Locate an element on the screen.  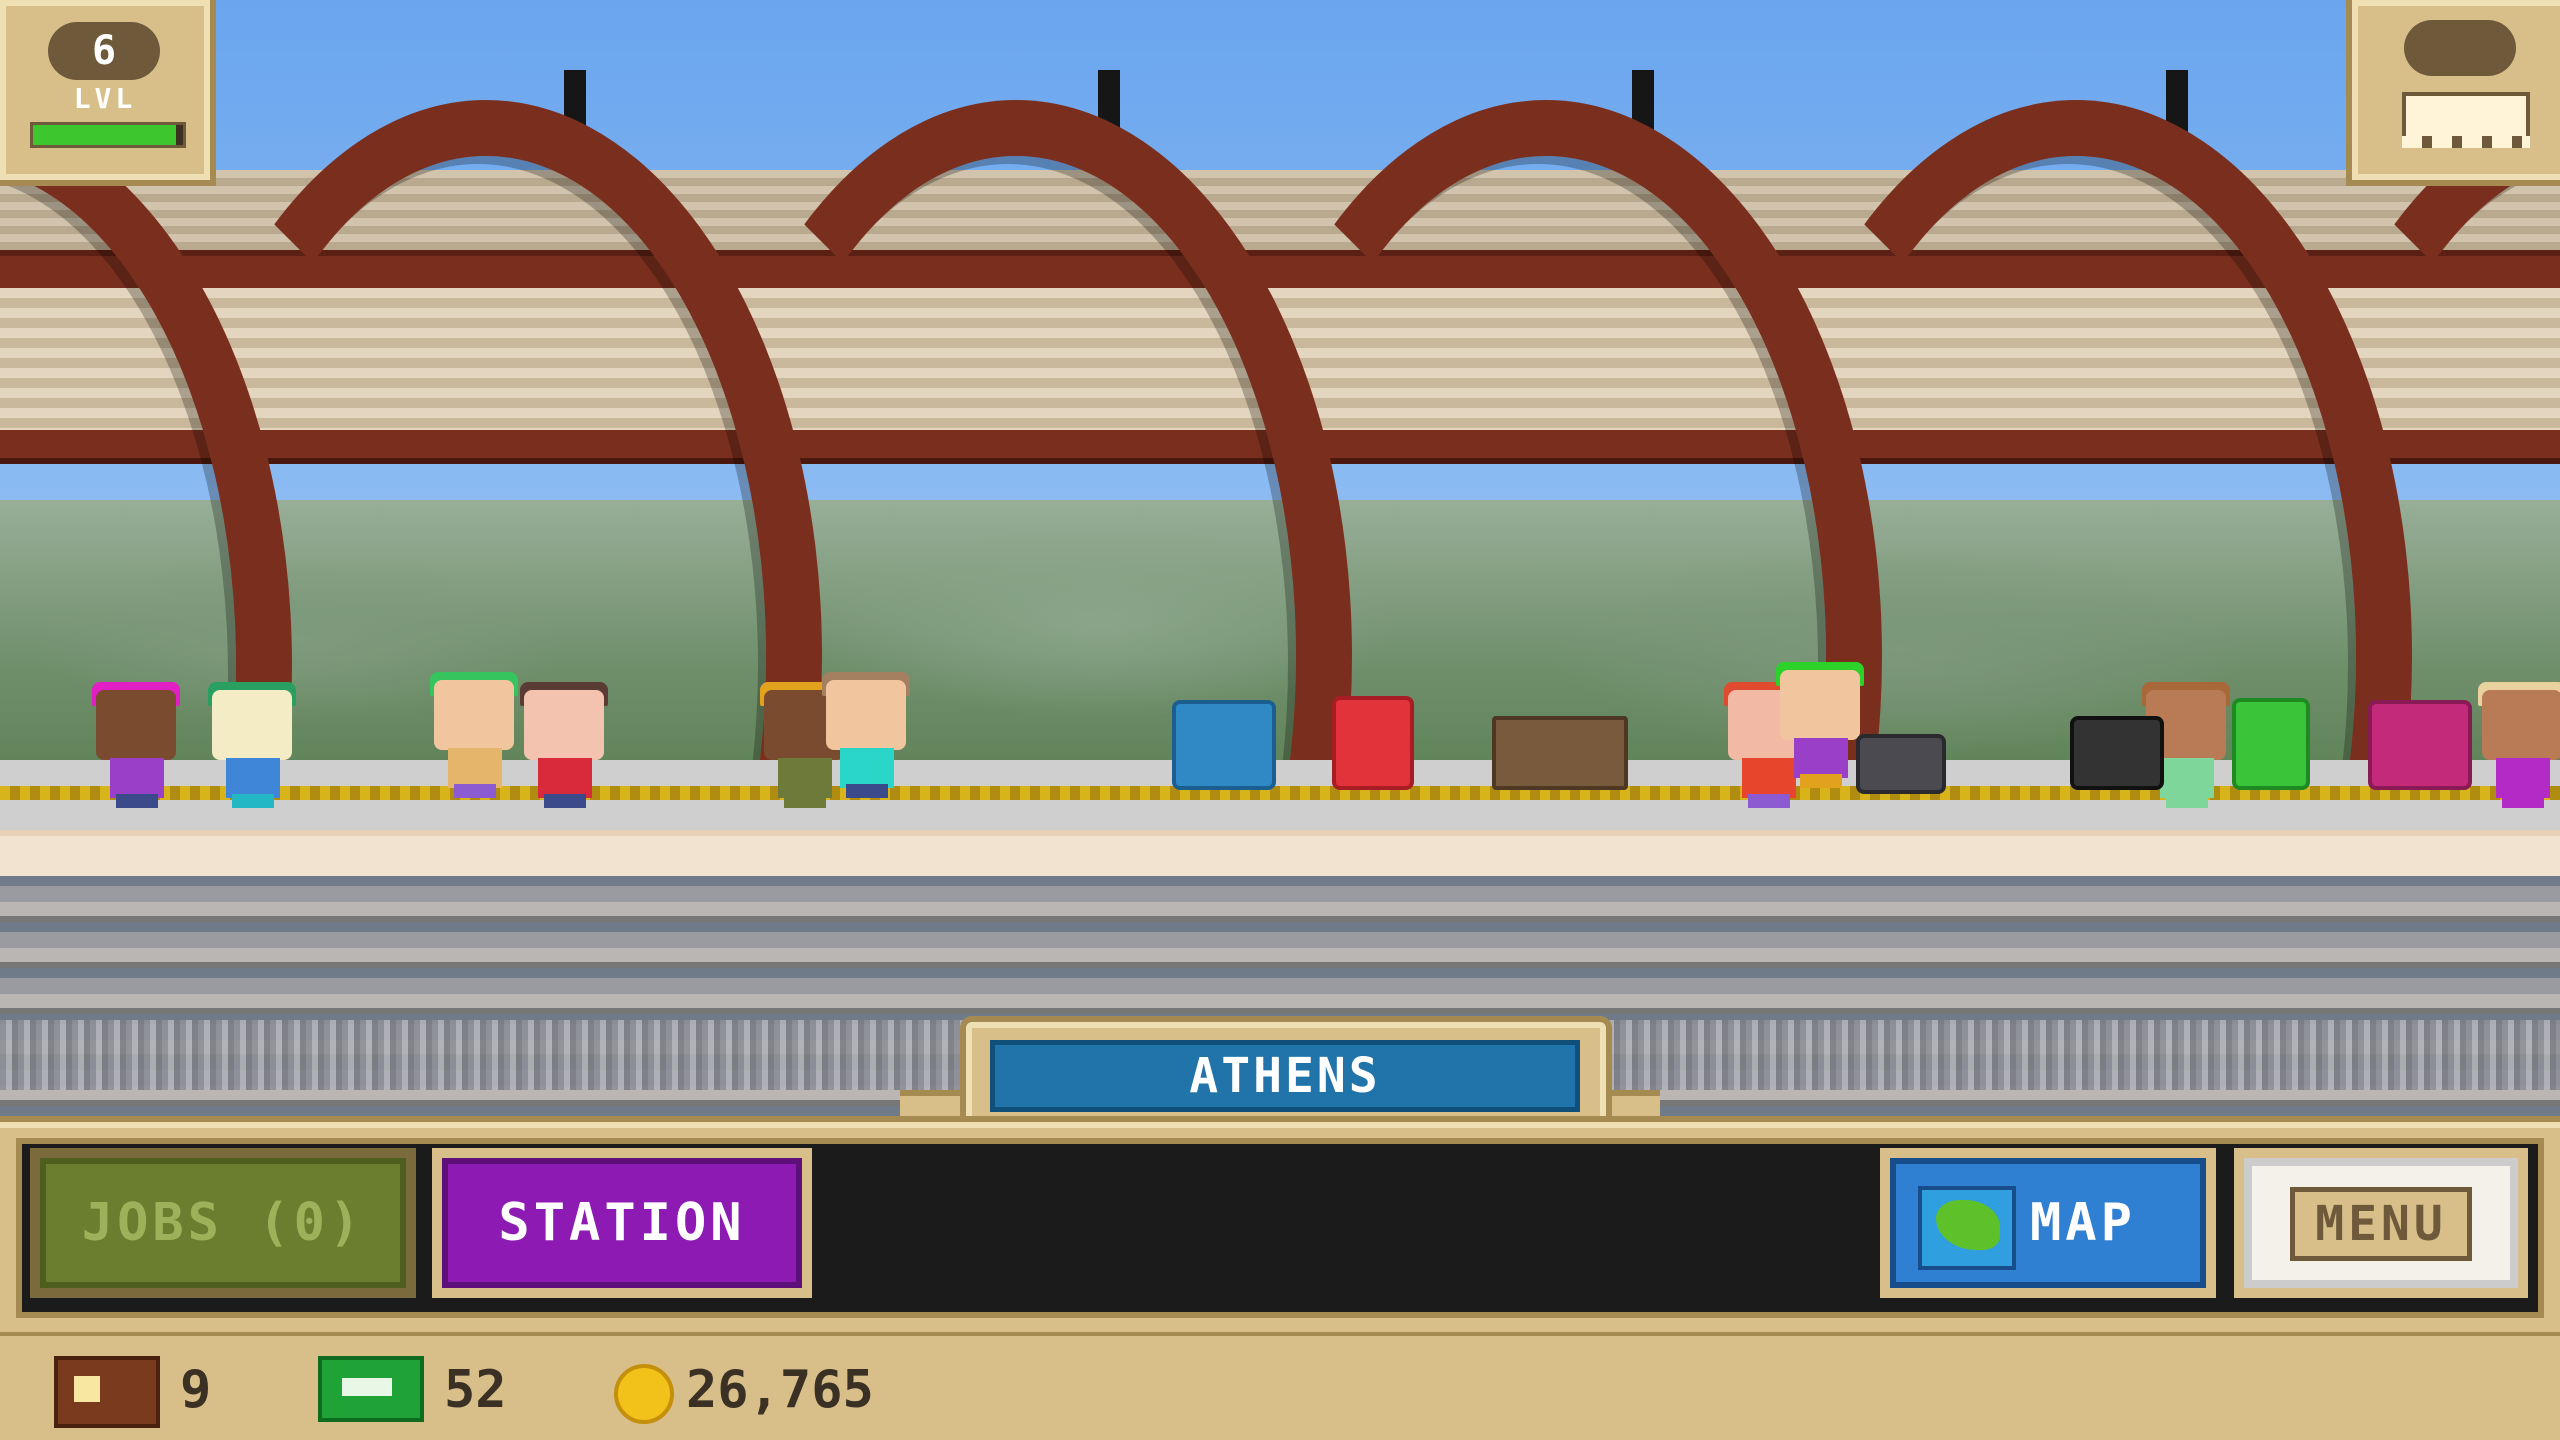
cash-count: 52 is located at coordinates (475, 1390).